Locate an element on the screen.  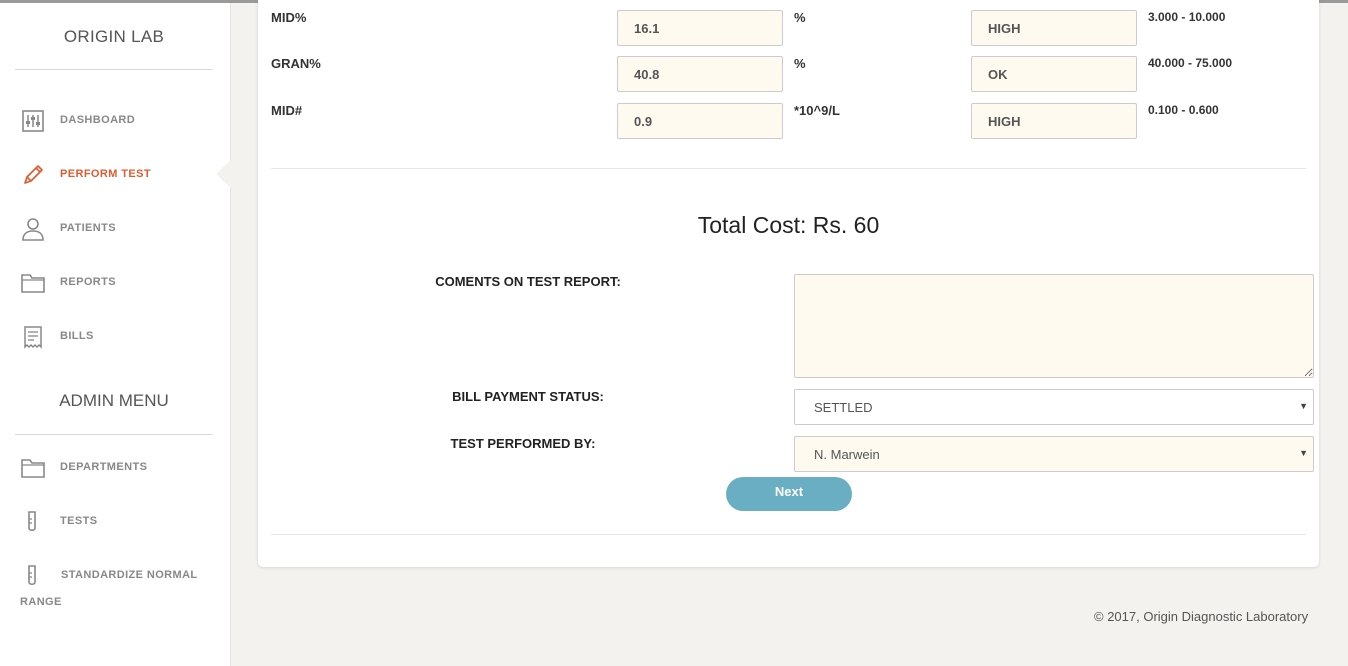
user-icon is located at coordinates (33, 229).